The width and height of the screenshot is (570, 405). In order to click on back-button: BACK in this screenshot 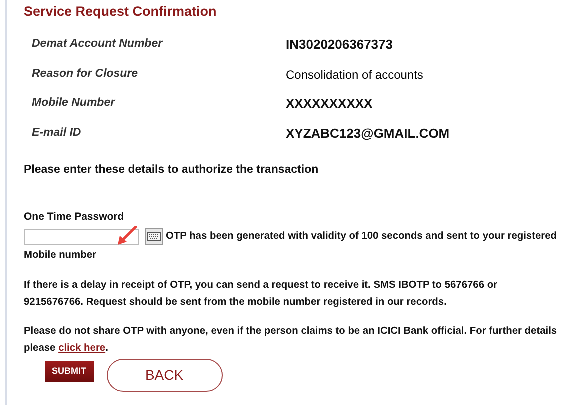, I will do `click(164, 375)`.